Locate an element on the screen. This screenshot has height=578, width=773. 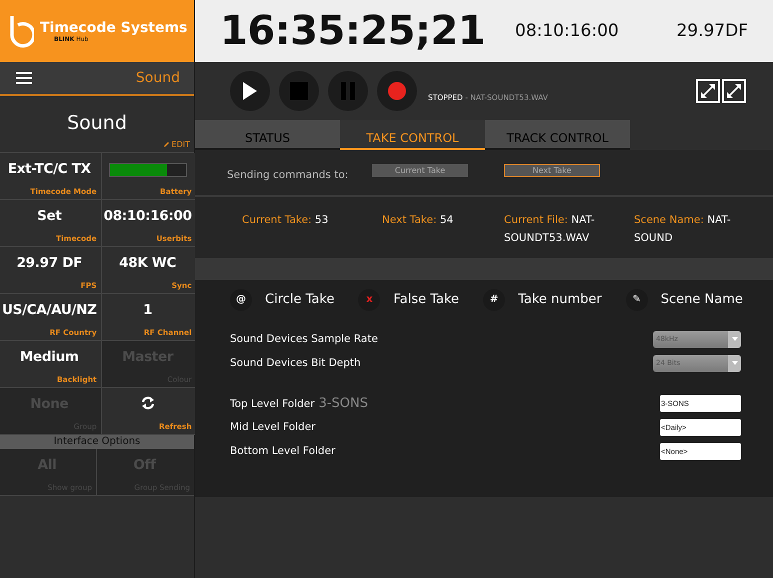
action-button: @ Circle Take is located at coordinates (282, 299).